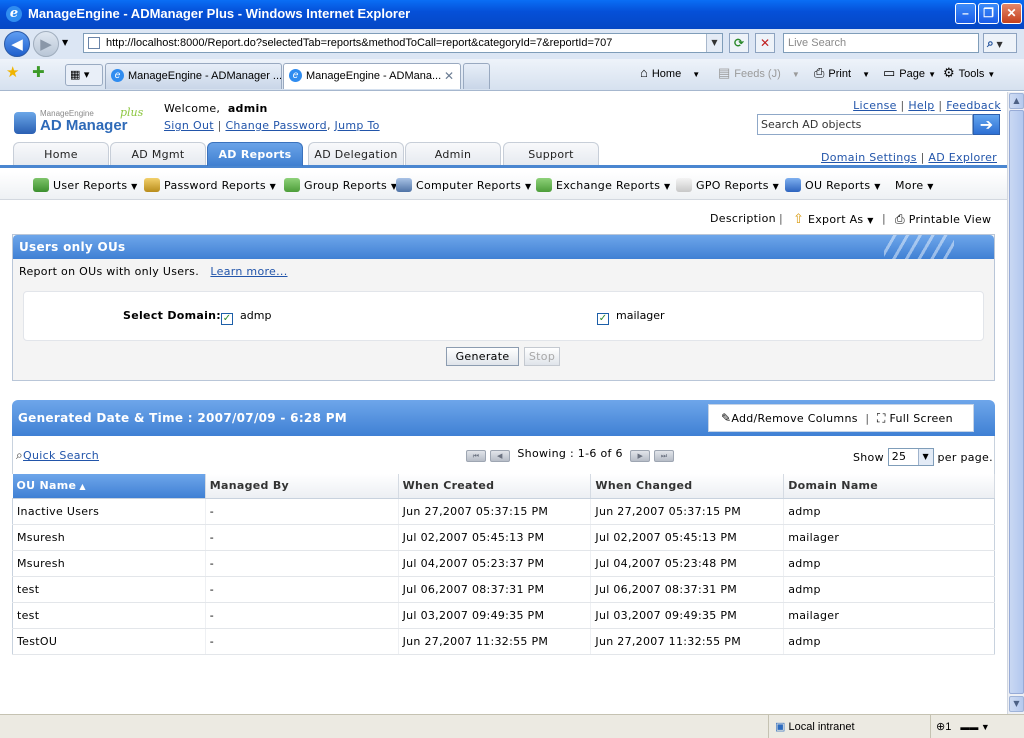 The height and width of the screenshot is (738, 1024). Describe the element at coordinates (963, 726) in the screenshot. I see `zoom-control: ⊕1 ▬▬ ▼` at that location.